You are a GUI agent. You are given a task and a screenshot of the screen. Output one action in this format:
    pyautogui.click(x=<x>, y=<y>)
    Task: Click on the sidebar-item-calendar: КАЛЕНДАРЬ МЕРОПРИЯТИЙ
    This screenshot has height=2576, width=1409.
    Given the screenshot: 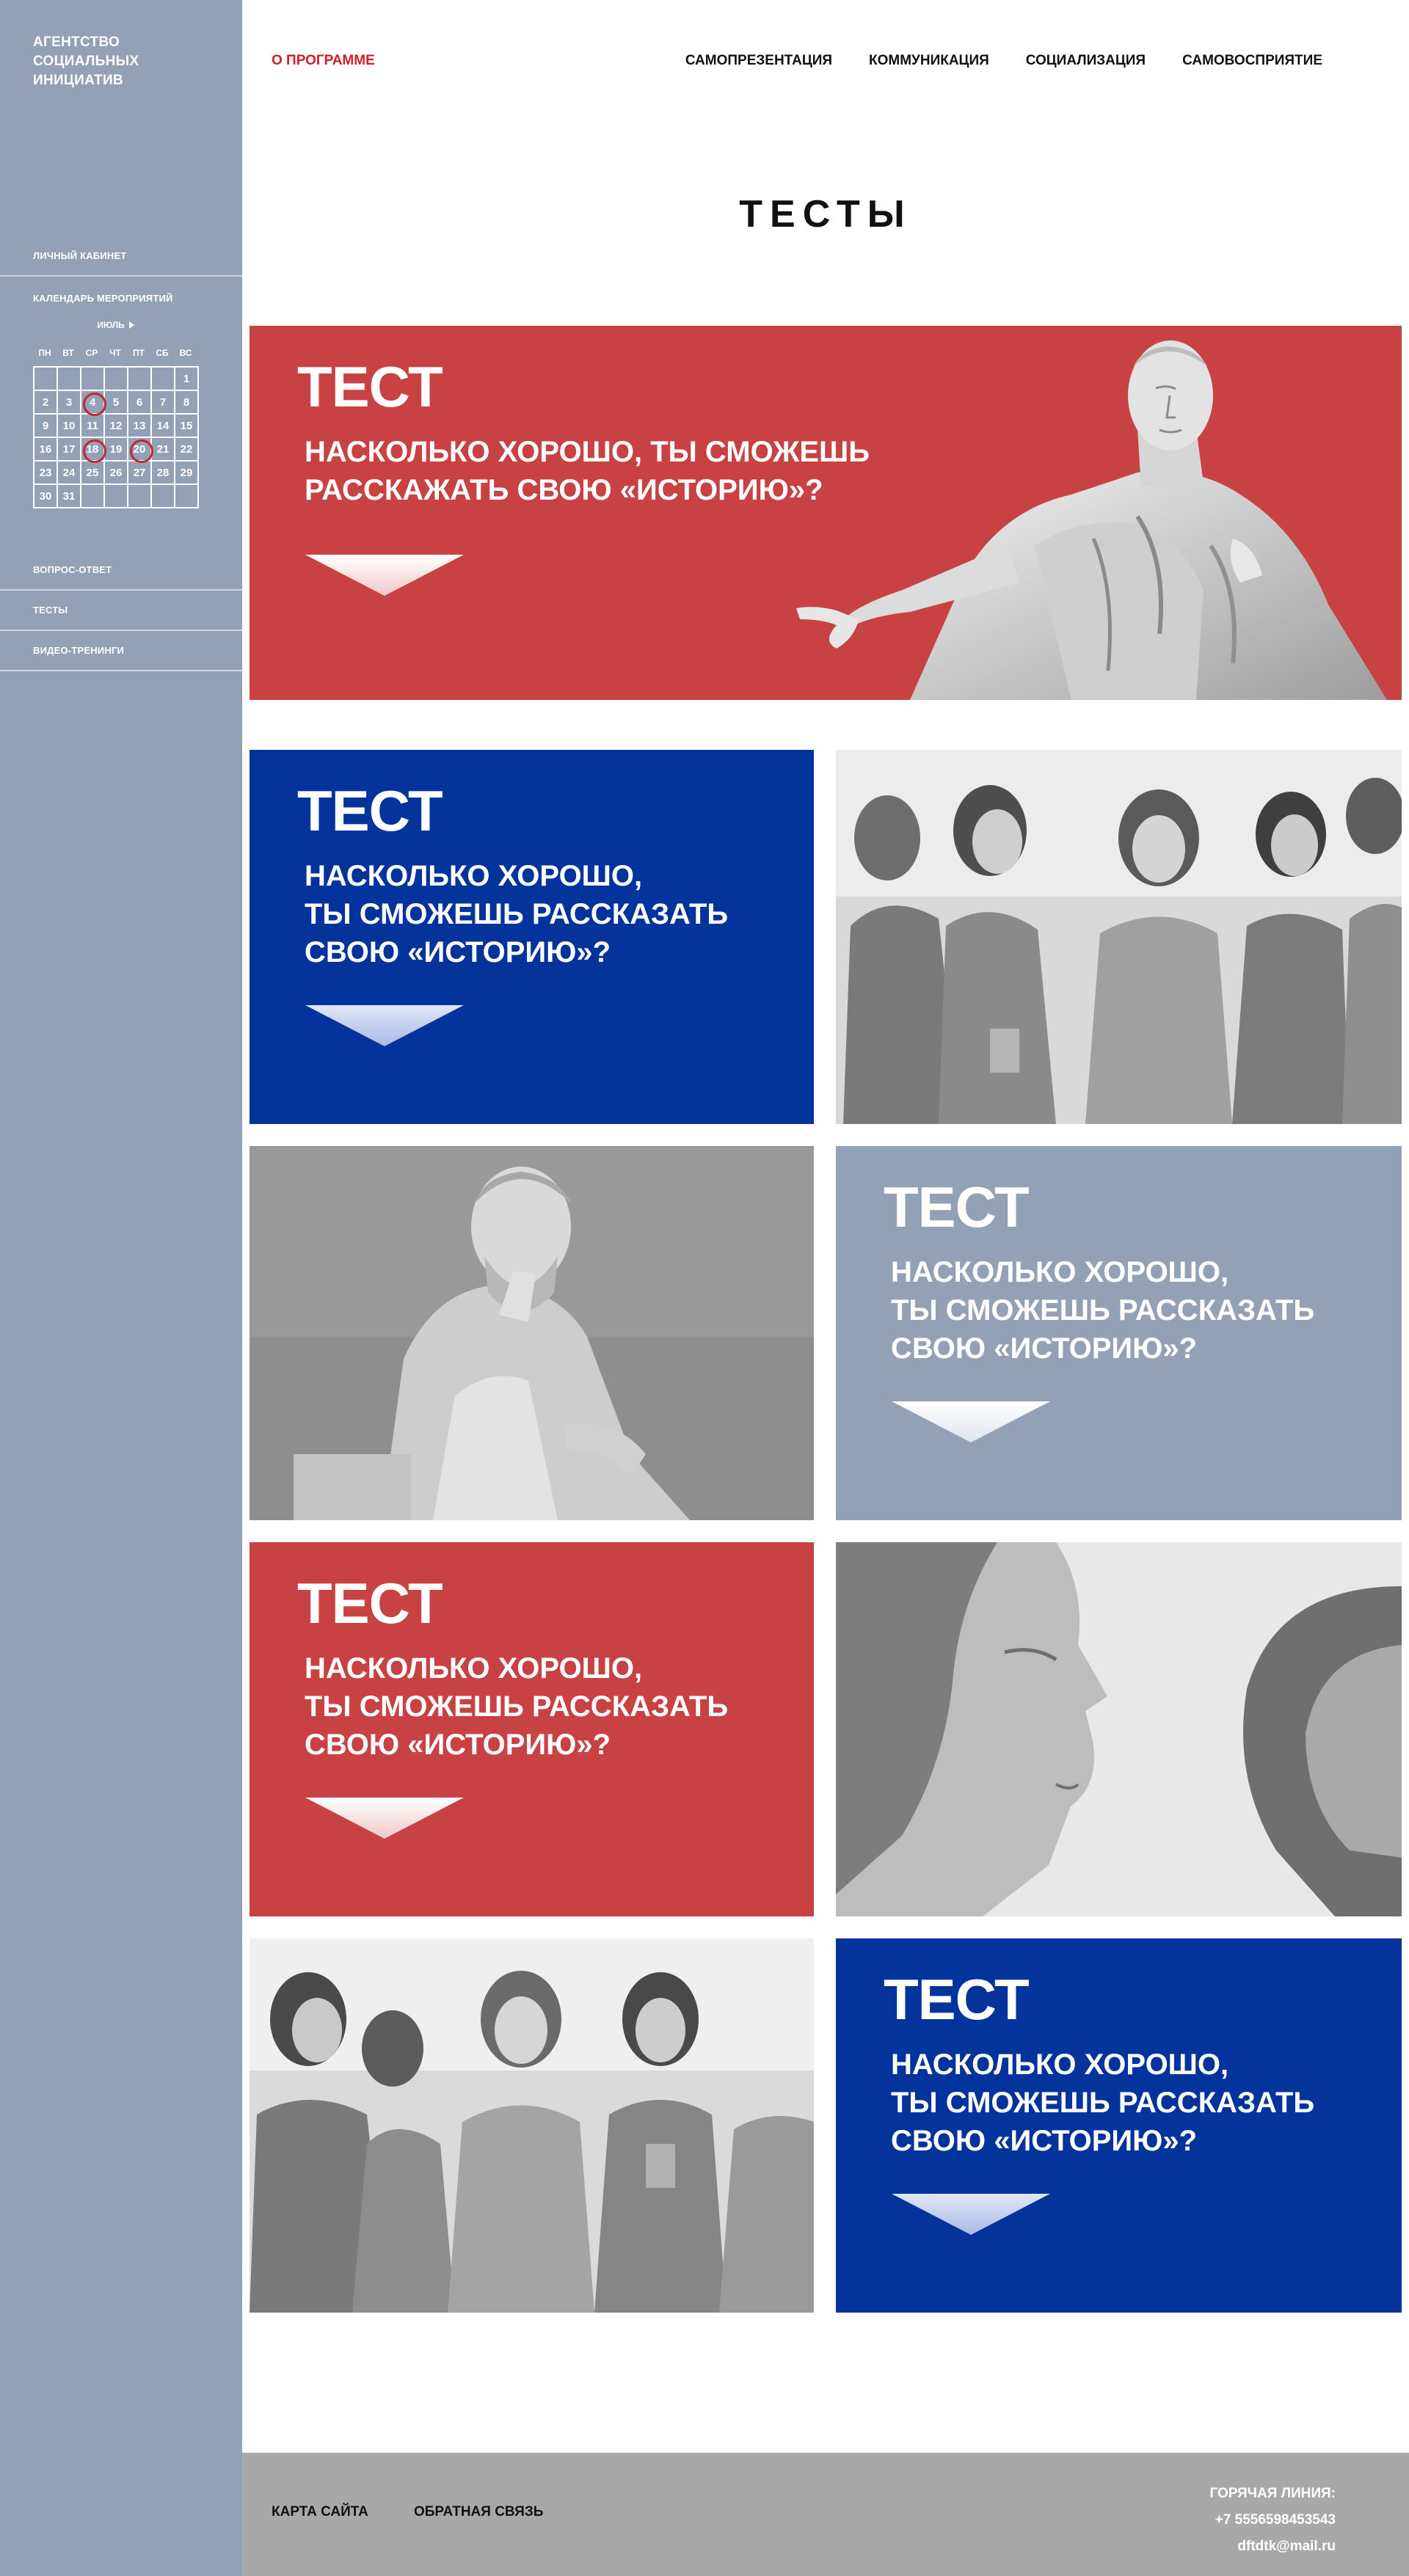 What is the action you would take?
    pyautogui.click(x=121, y=299)
    